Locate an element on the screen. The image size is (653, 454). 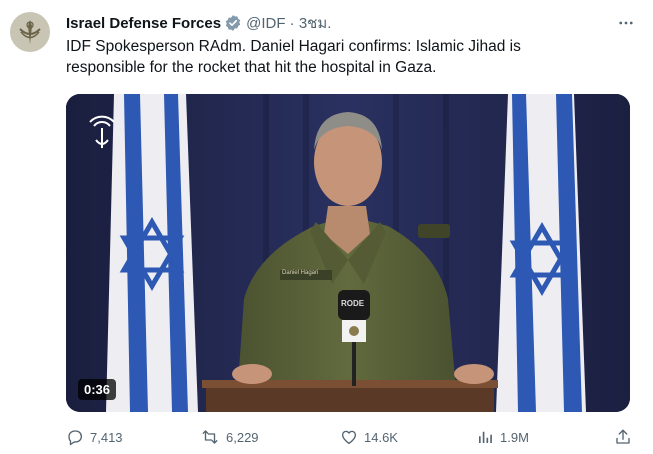
share-button is located at coordinates (623, 437).